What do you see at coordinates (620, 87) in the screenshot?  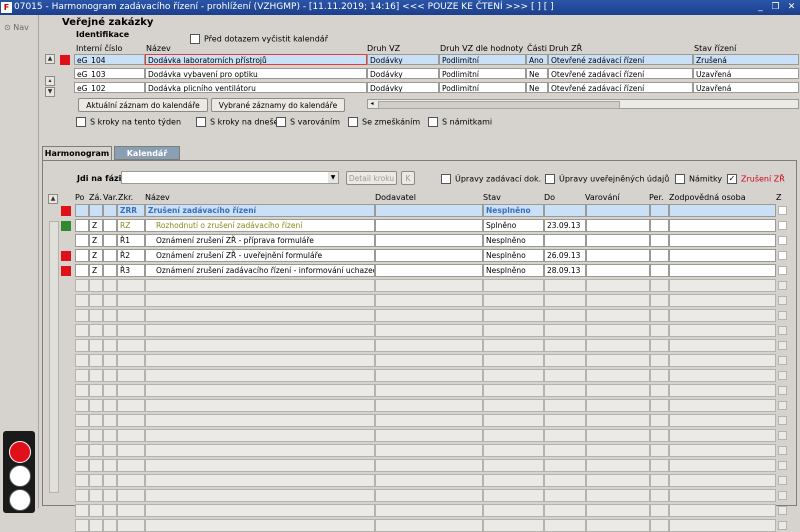 I see `table-cell: Otevřené zadávací řízení` at bounding box center [620, 87].